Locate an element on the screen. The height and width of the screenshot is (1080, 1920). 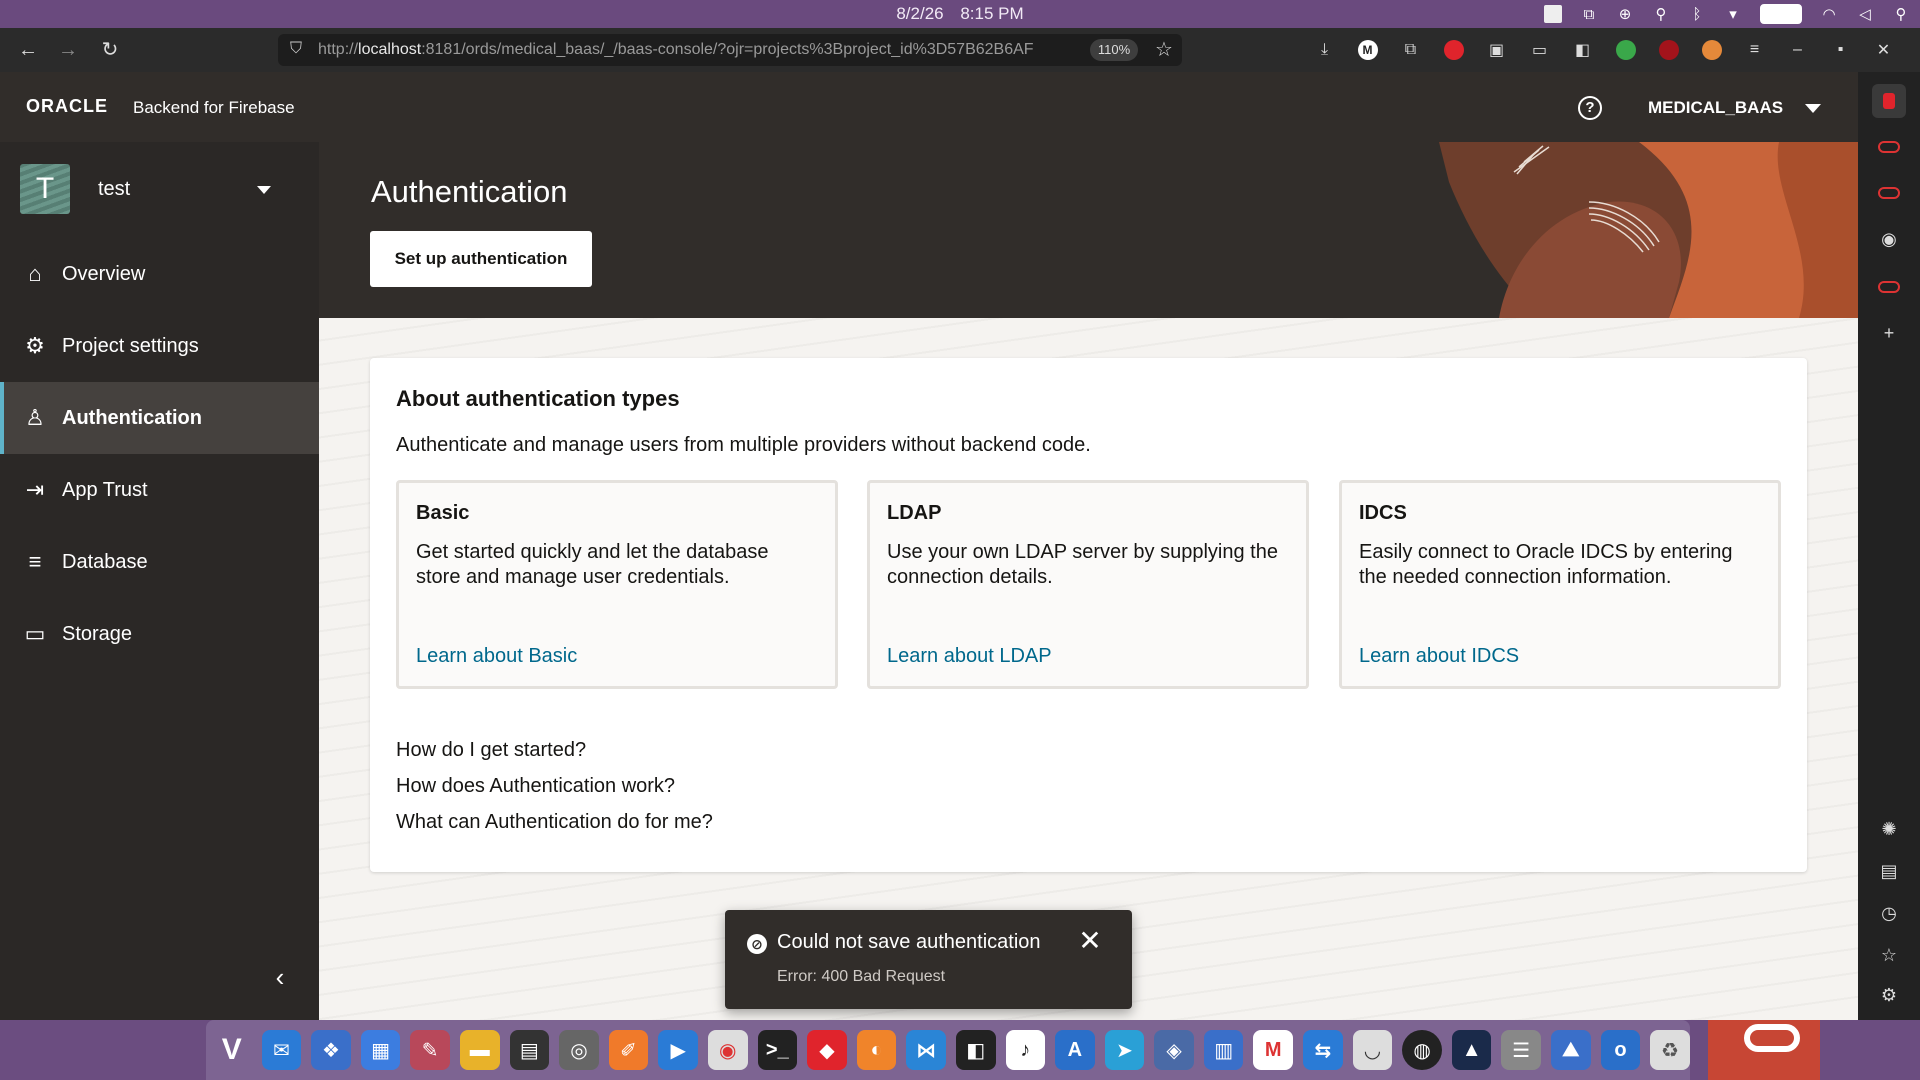
git-icon: ◆ is located at coordinates (827, 1050).